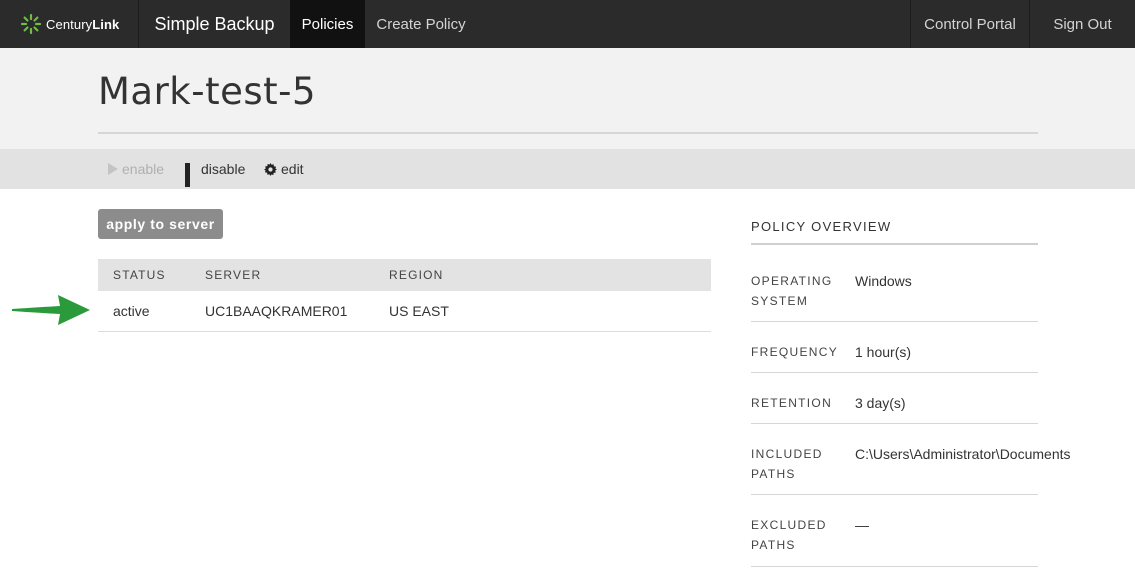 The width and height of the screenshot is (1135, 572). Describe the element at coordinates (1082, 24) in the screenshot. I see `nav-sign-out: Sign Out` at that location.